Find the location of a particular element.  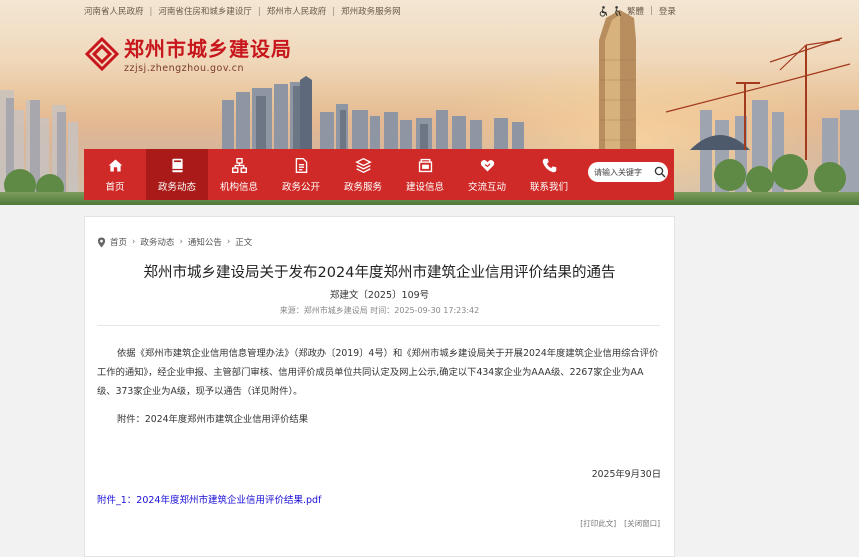

nav-label: 政务公开 is located at coordinates (300, 187).